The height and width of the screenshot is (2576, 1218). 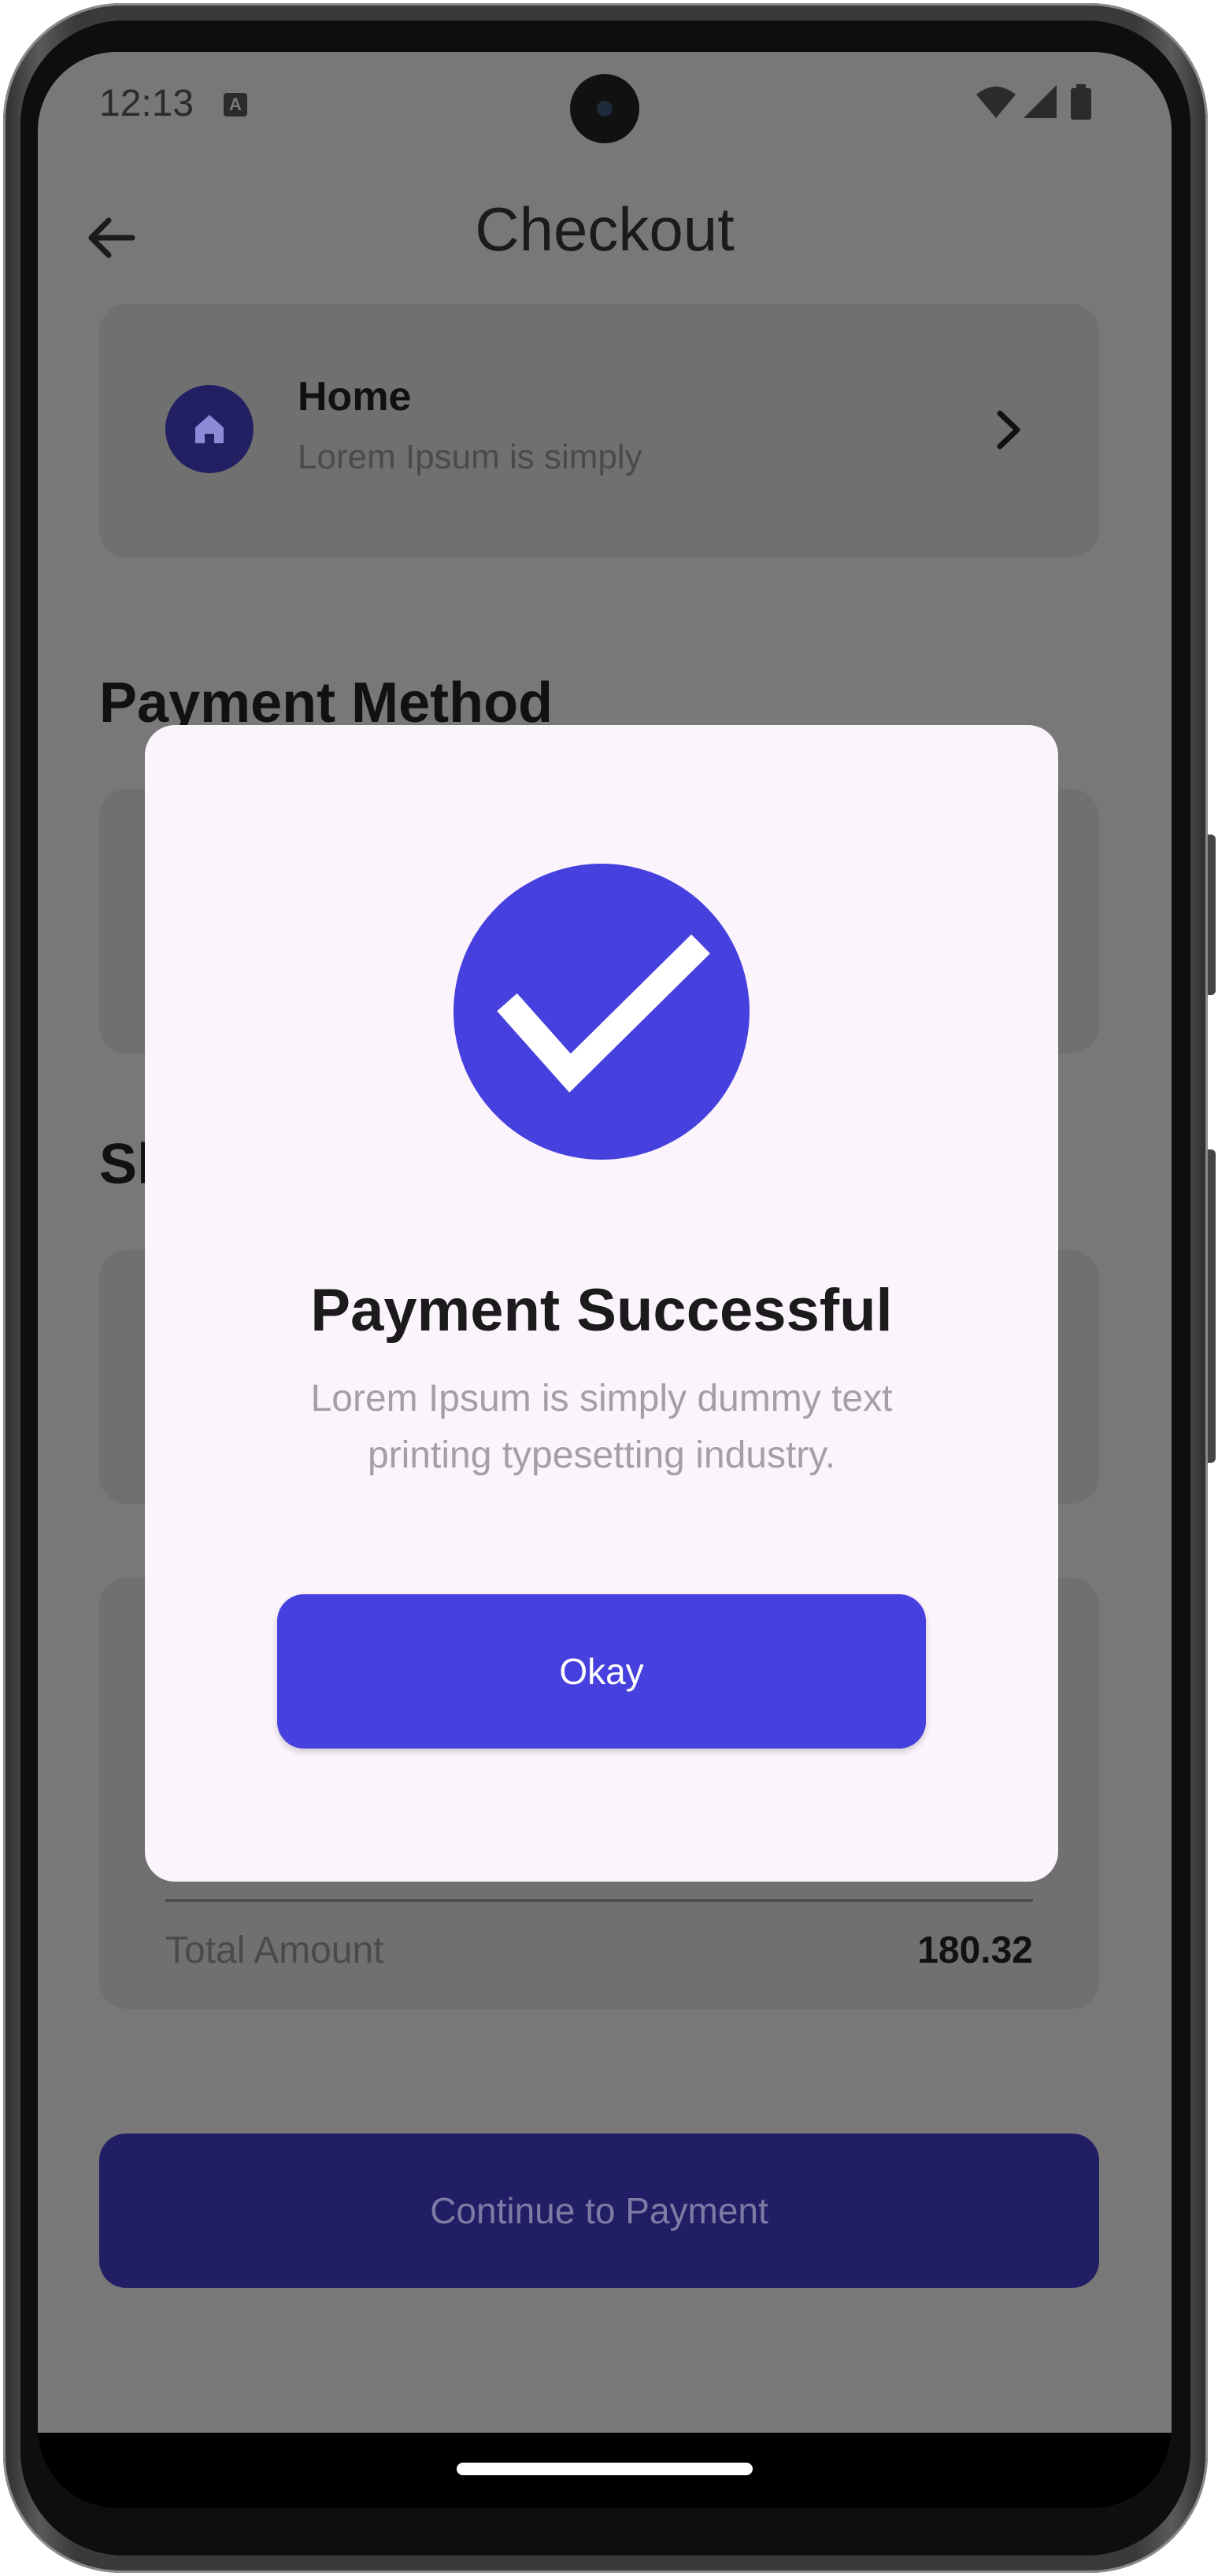 I want to click on front-camera, so click(x=604, y=108).